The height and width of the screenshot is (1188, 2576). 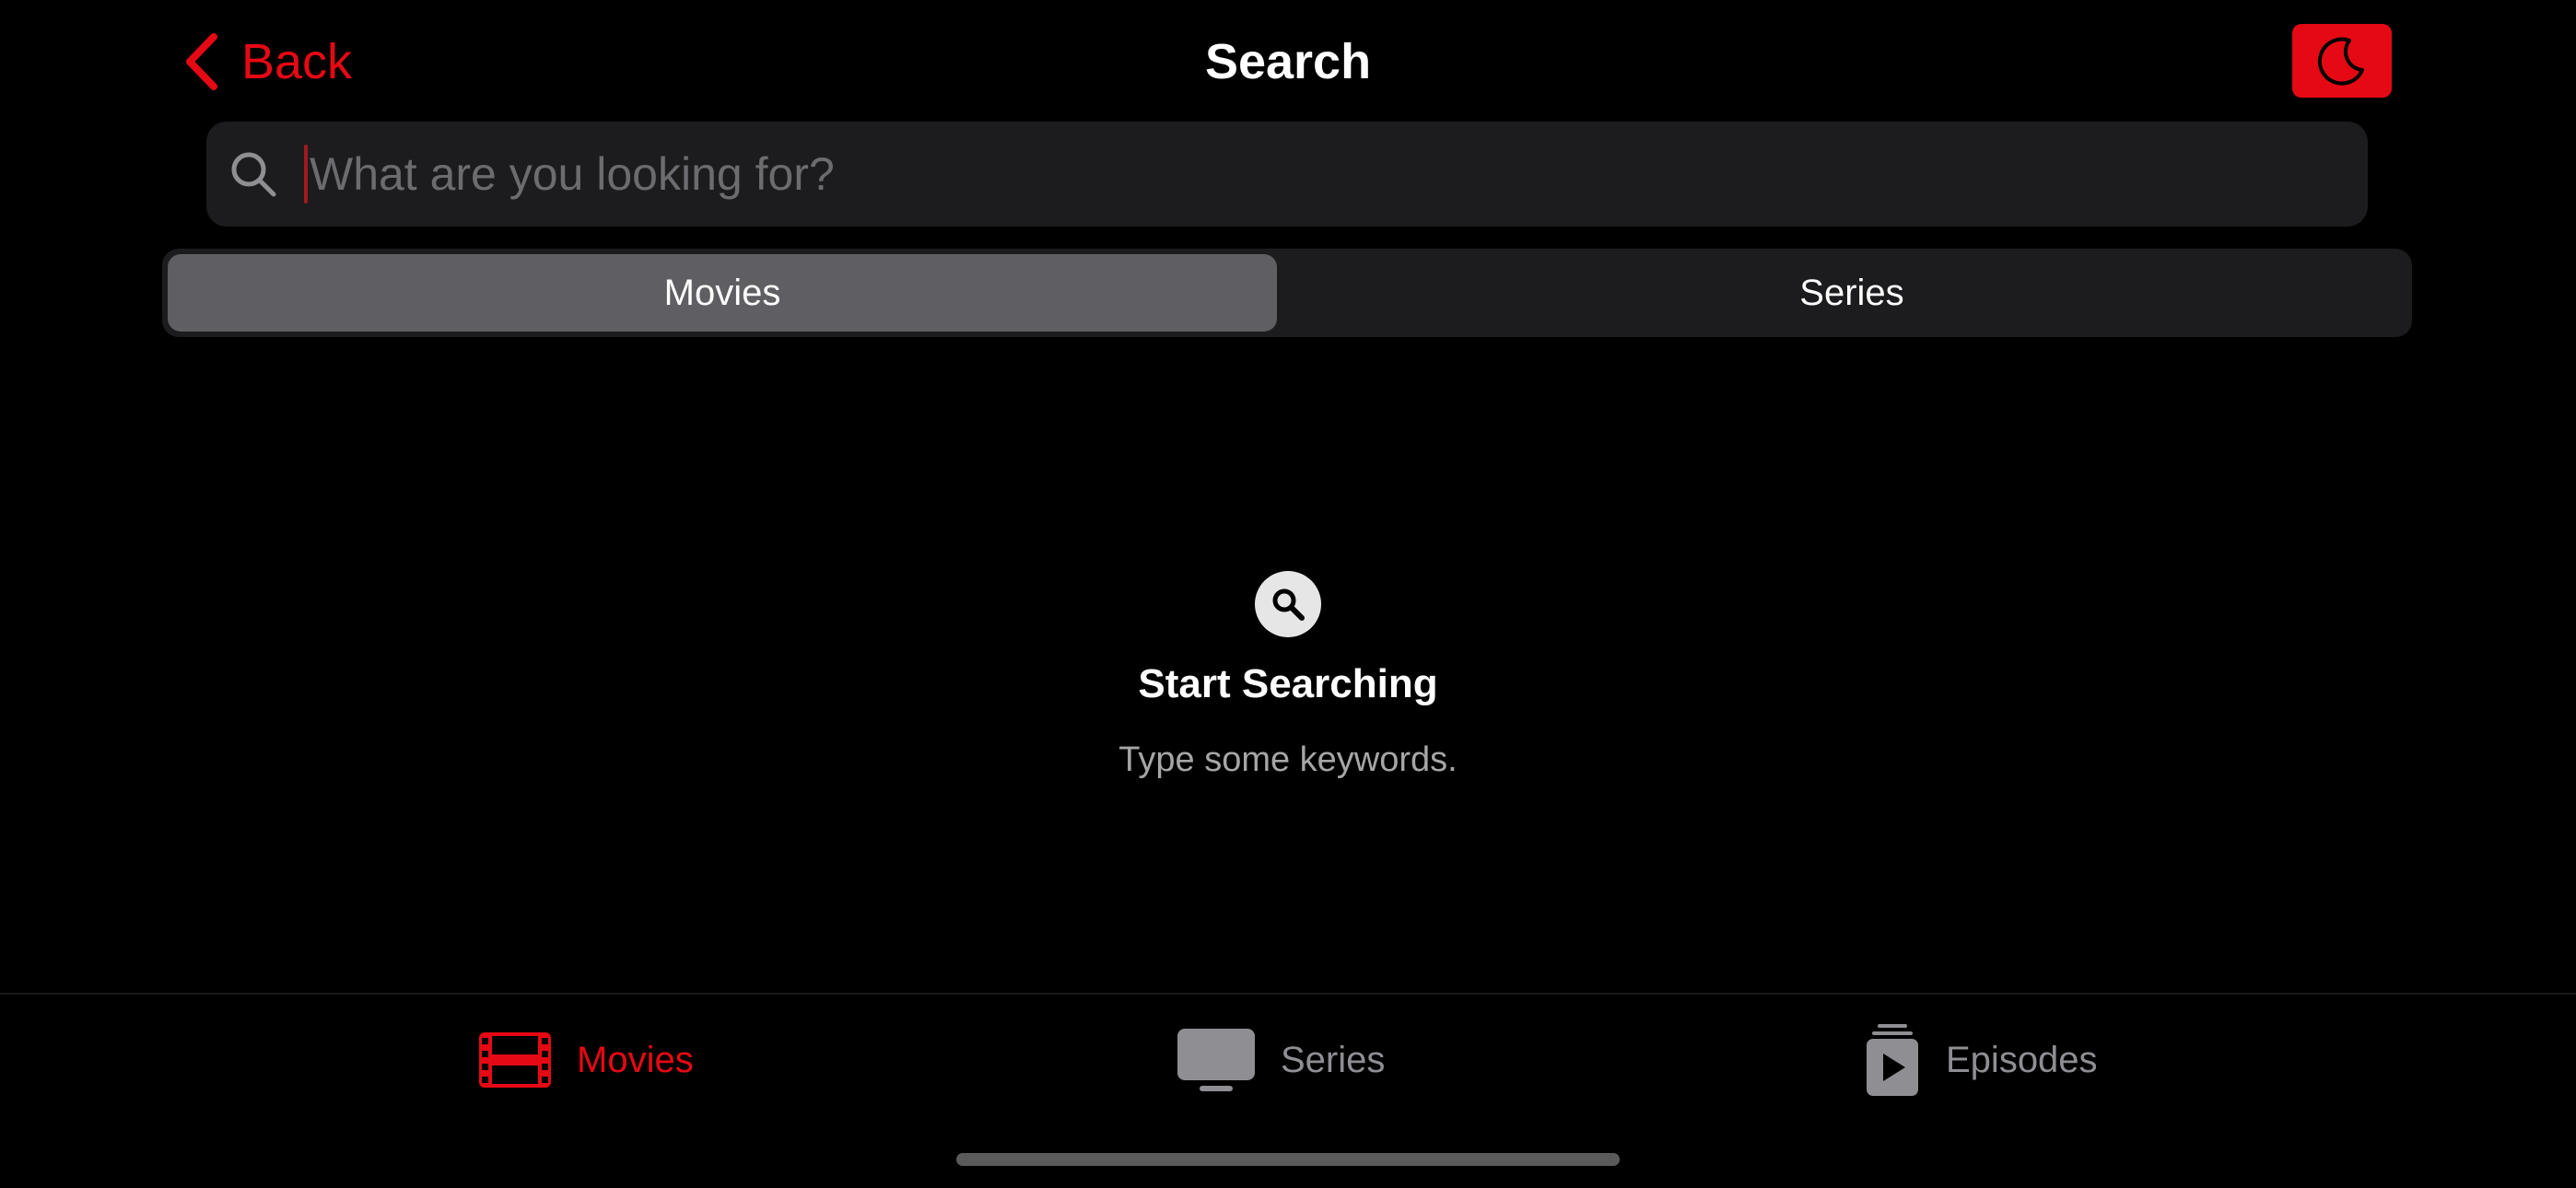 I want to click on theme-toggle-button, so click(x=2342, y=61).